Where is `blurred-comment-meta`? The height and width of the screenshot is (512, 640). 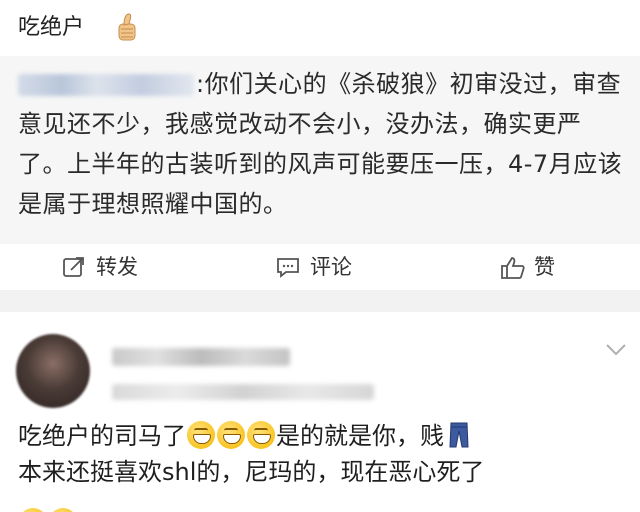
blurred-comment-meta is located at coordinates (243, 392).